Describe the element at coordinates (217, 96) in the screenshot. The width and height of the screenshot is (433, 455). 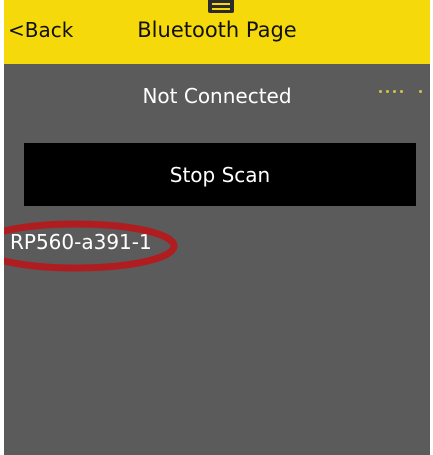
I see `connection-status: Not Connected` at that location.